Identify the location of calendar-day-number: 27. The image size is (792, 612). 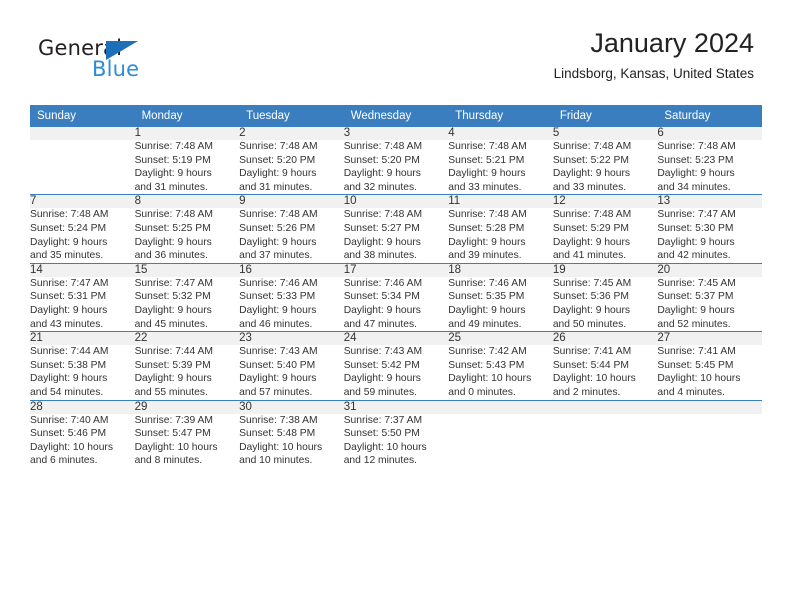
(709, 338).